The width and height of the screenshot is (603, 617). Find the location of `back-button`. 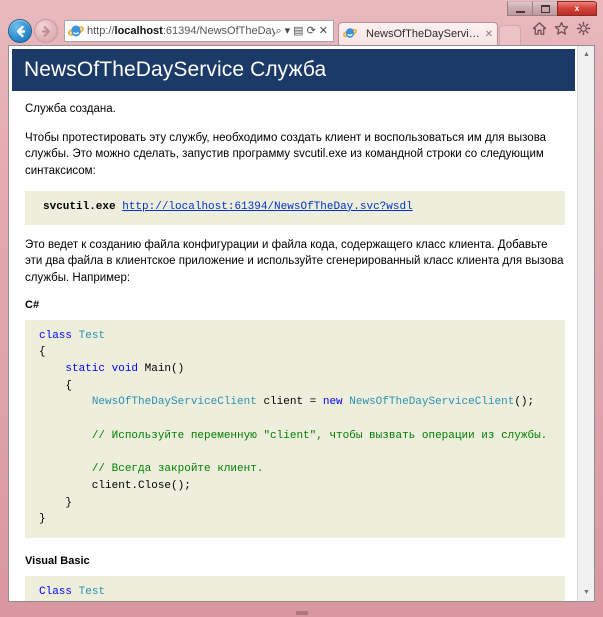

back-button is located at coordinates (20, 31).